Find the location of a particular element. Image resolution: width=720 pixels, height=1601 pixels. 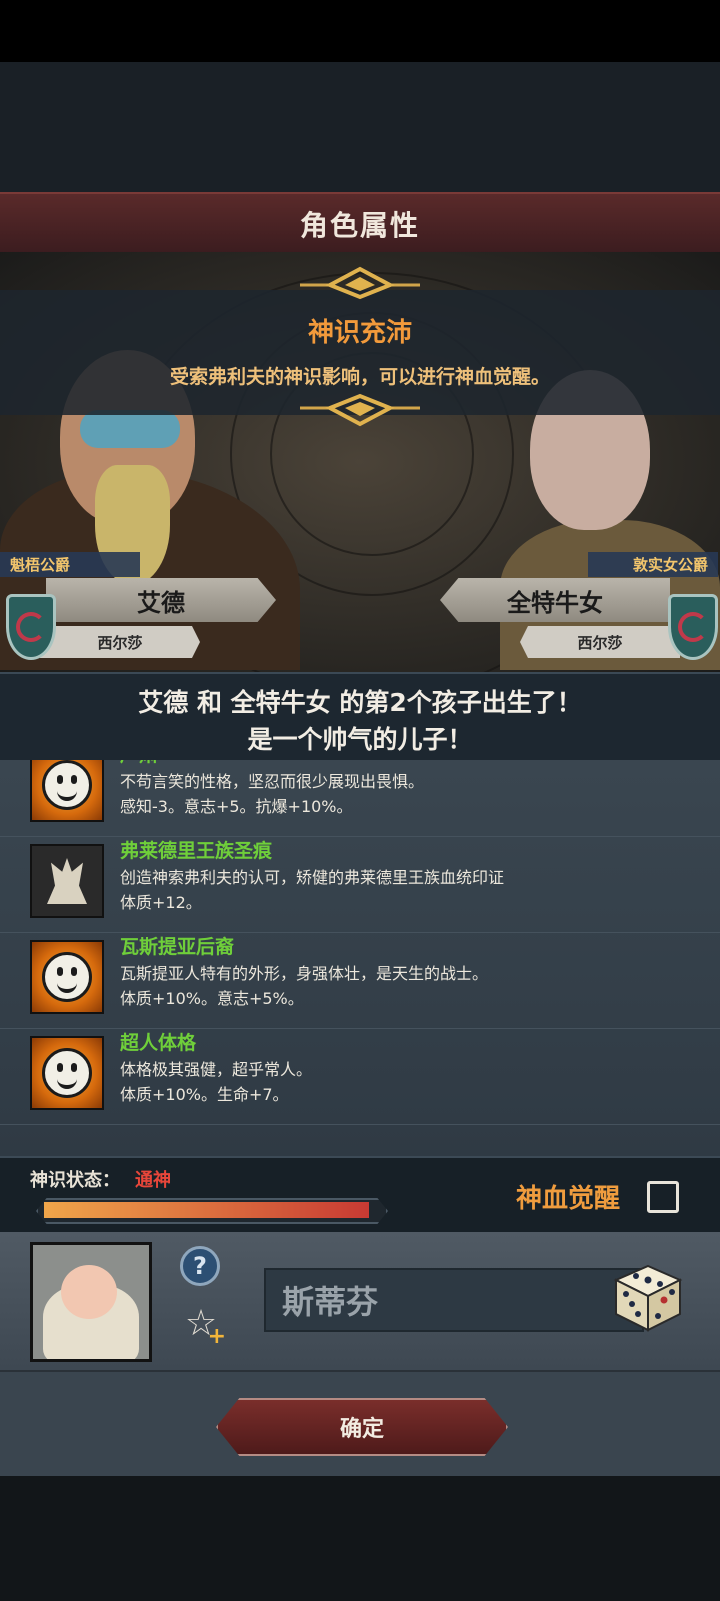

trait-name: 严肃 is located at coordinates (139, 763).